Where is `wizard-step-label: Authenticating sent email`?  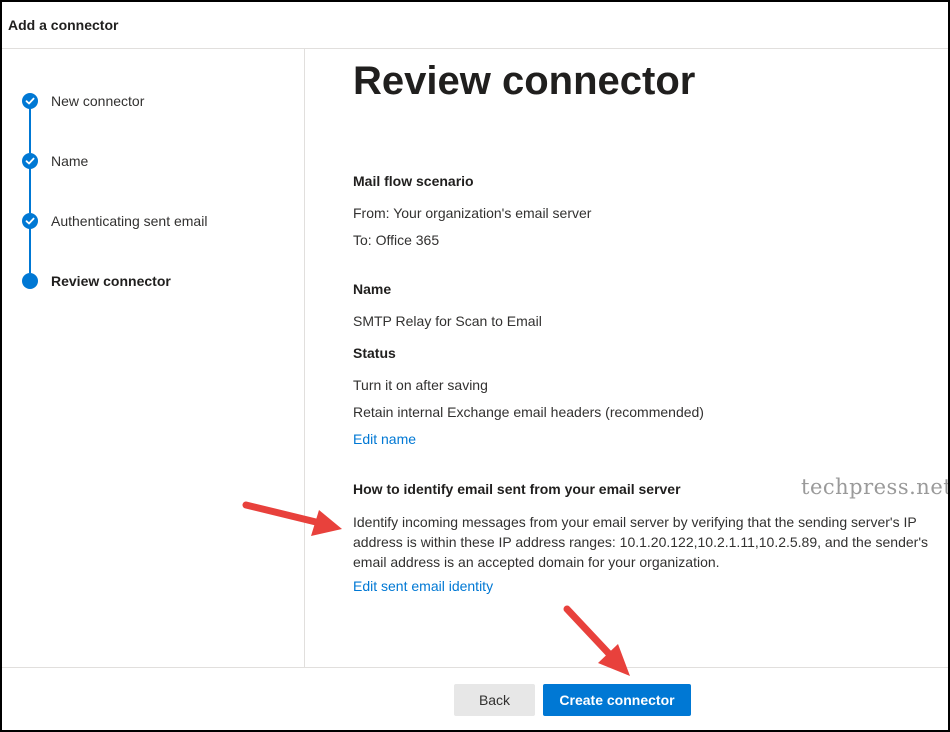 wizard-step-label: Authenticating sent email is located at coordinates (129, 221).